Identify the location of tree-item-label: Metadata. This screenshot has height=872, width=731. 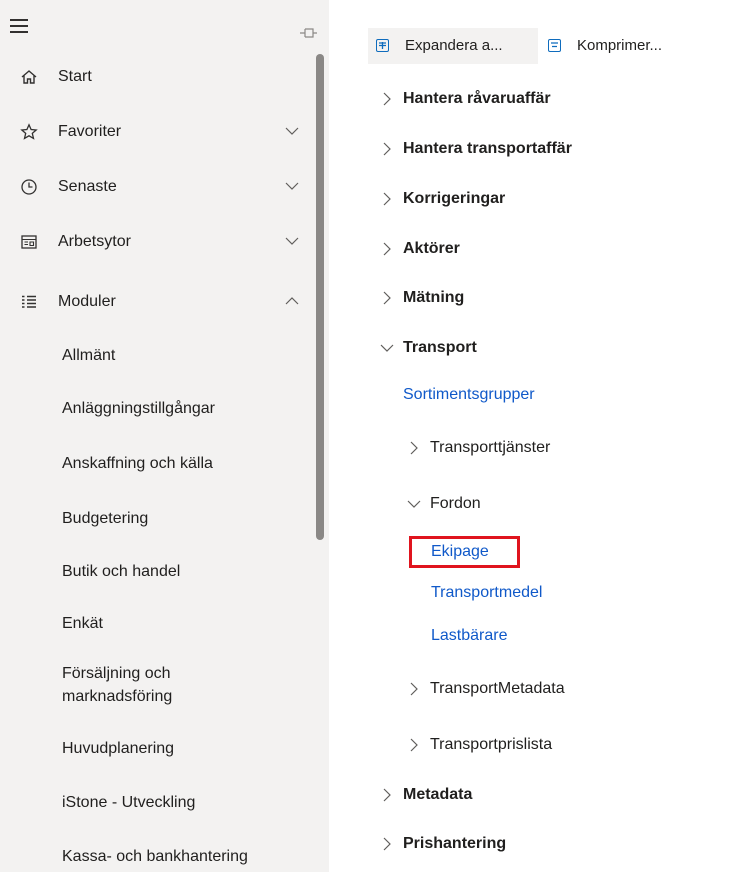
(438, 794).